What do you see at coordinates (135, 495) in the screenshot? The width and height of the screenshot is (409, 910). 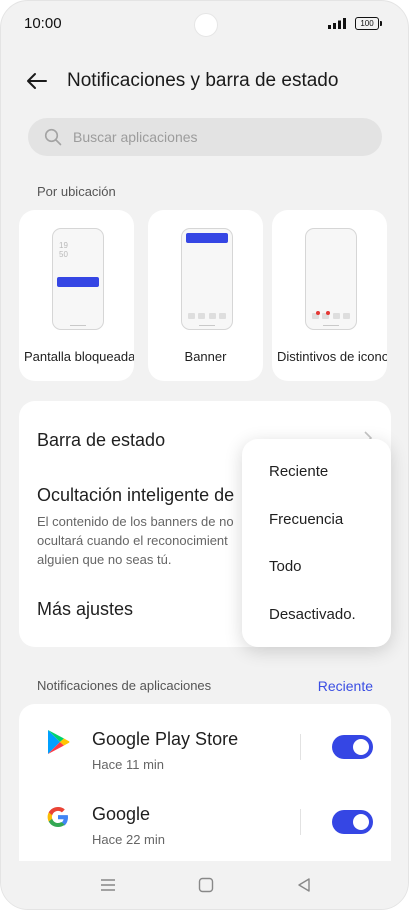 I see `smart-hide-row: Ocultación inteligente de` at bounding box center [135, 495].